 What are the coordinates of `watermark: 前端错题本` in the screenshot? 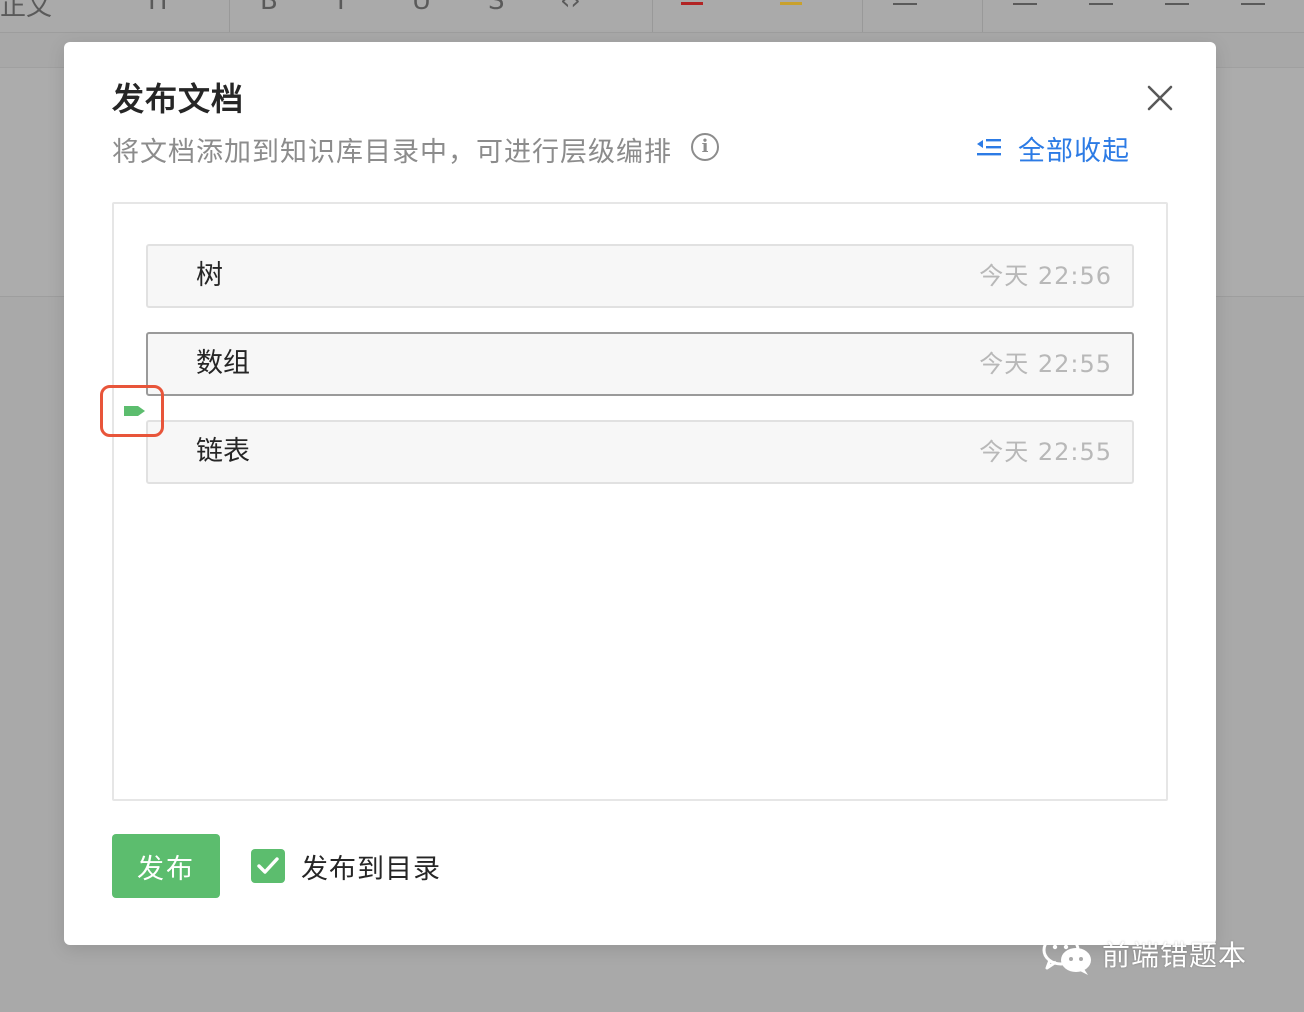 It's located at (1143, 954).